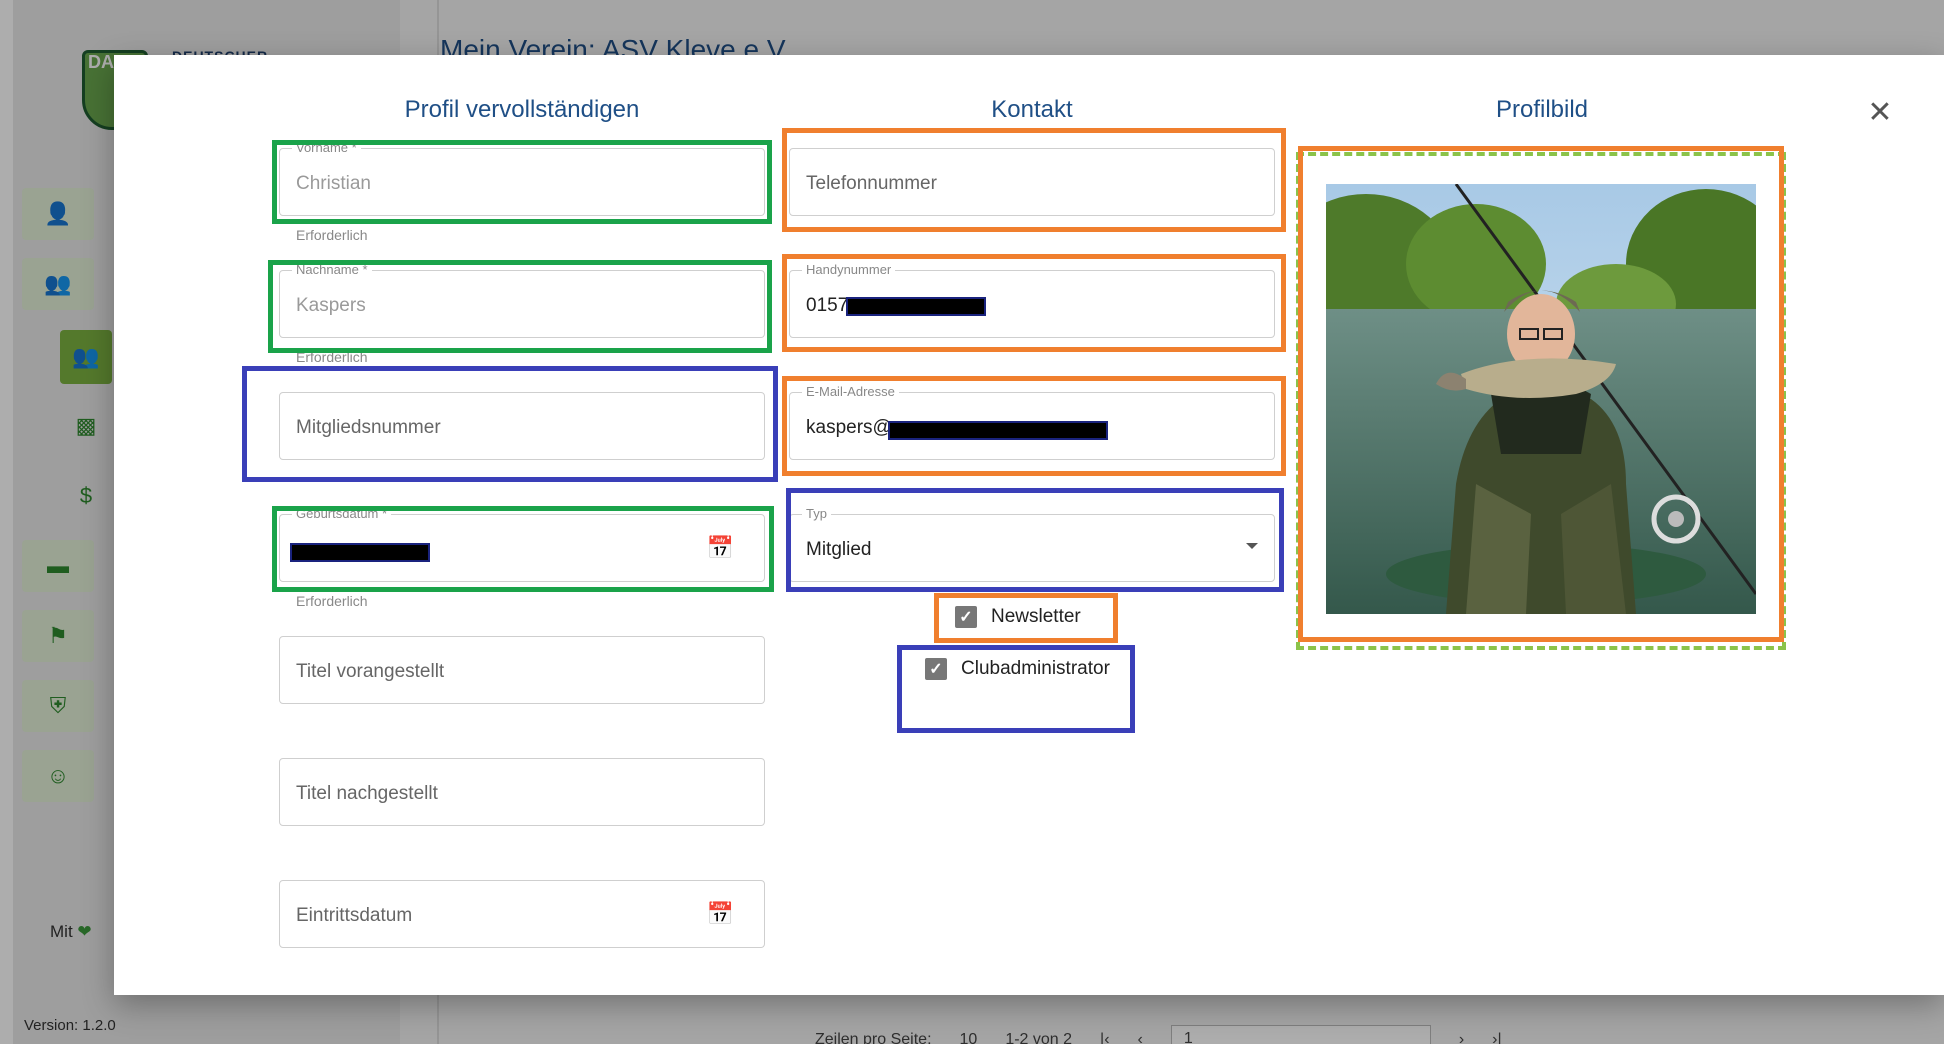 This screenshot has width=1944, height=1044. Describe the element at coordinates (368, 427) in the screenshot. I see `member-number-placeholder: Mitgliedsnummer` at that location.